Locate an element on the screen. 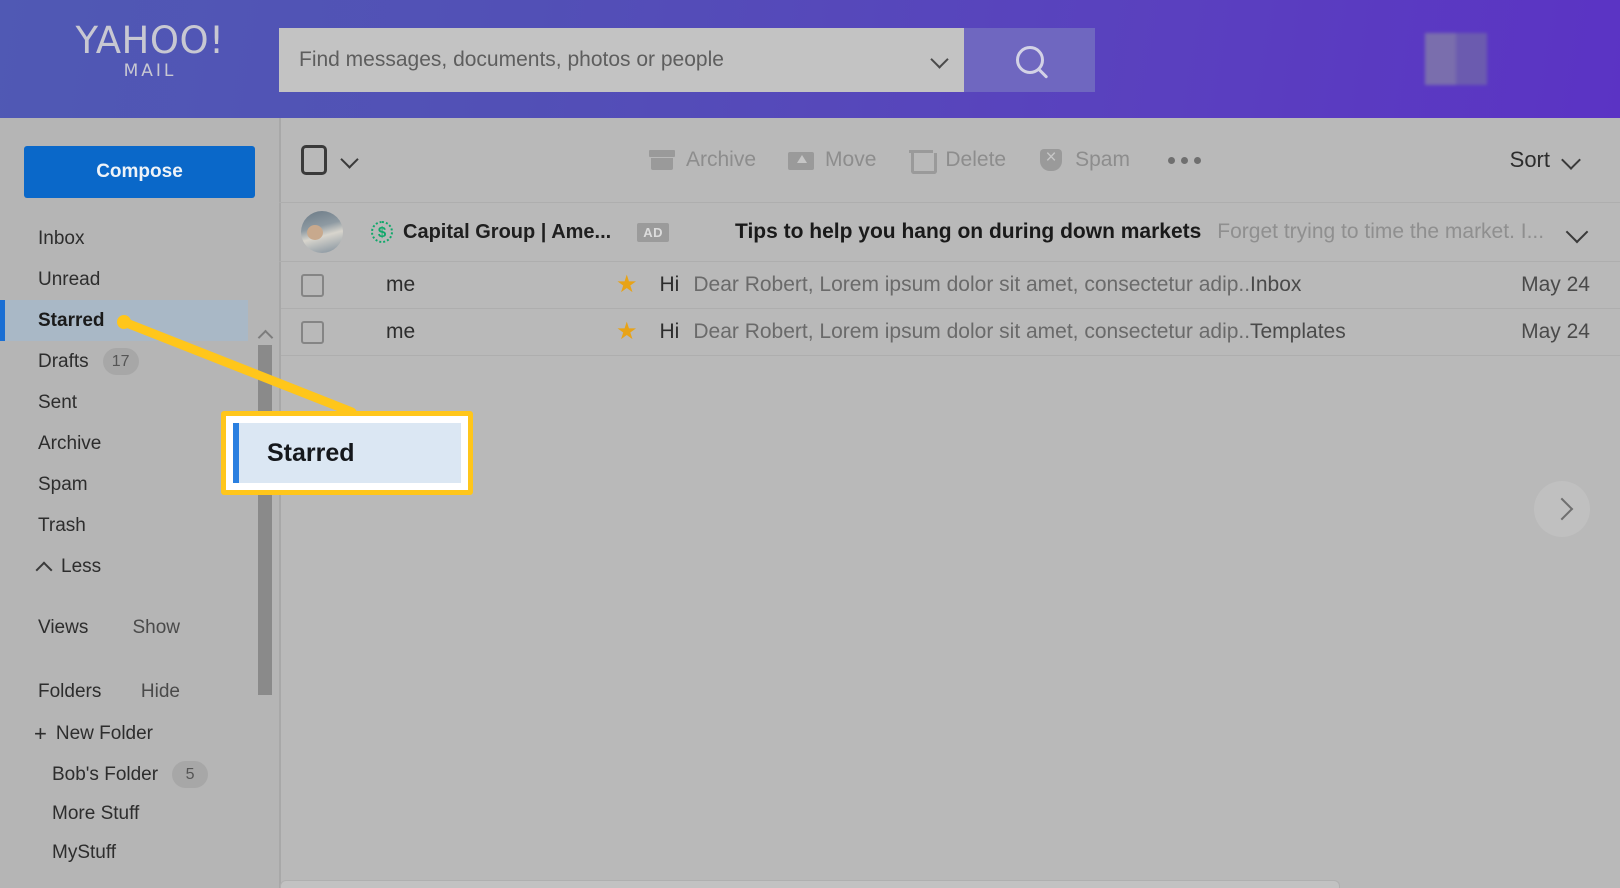 The width and height of the screenshot is (1620, 888). more-actions-button is located at coordinates (1184, 160).